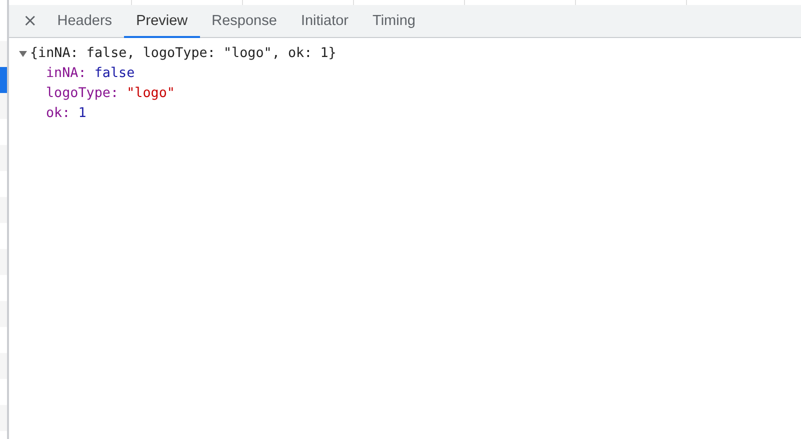  Describe the element at coordinates (114, 74) in the screenshot. I see `property-value: false` at that location.